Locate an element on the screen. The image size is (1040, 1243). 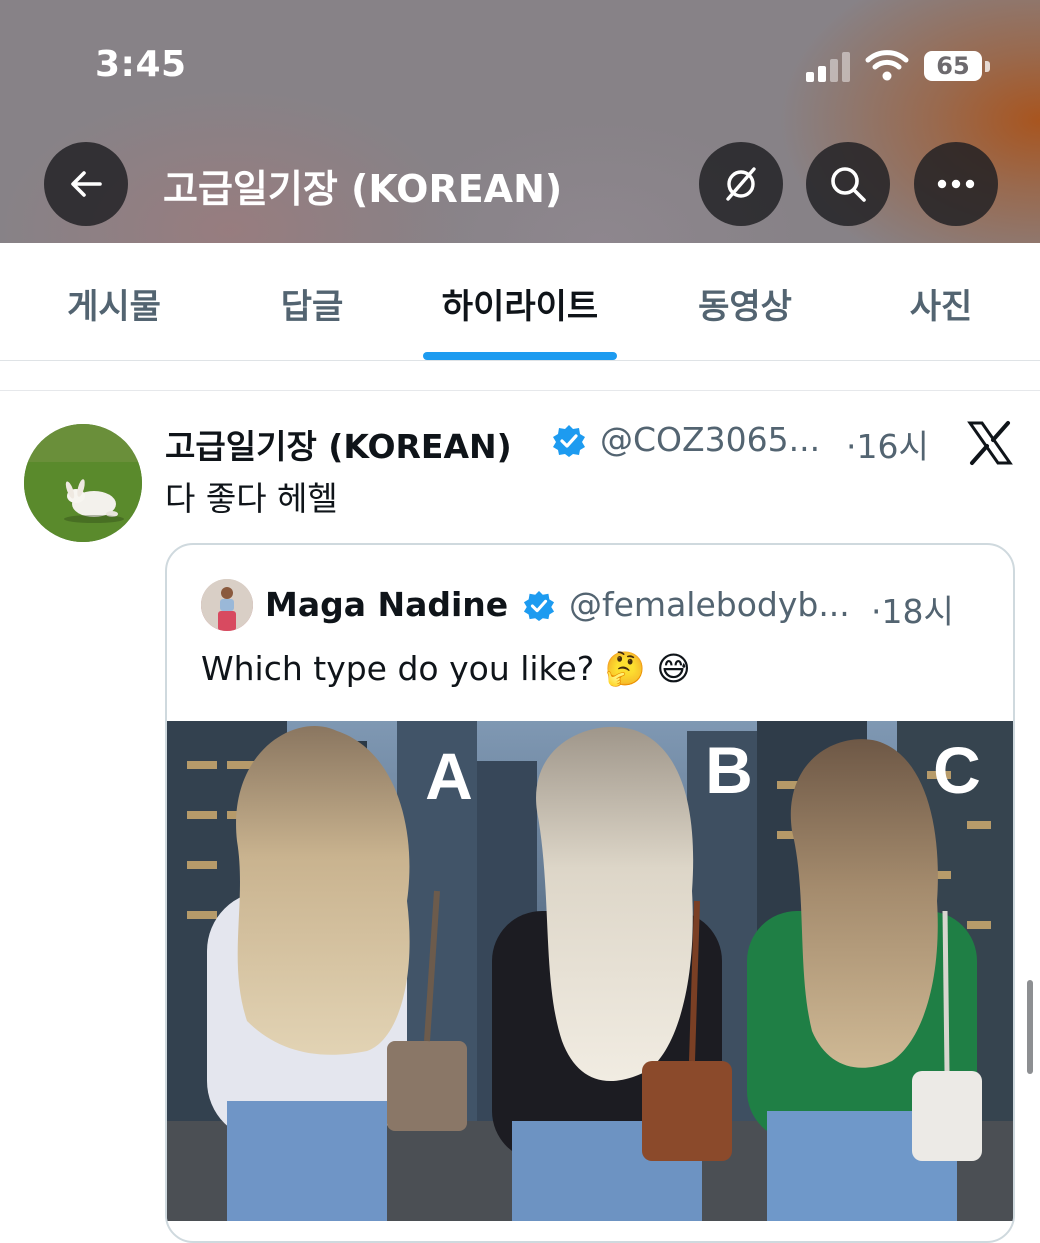
cellular-signal-icon is located at coordinates (828, 67).